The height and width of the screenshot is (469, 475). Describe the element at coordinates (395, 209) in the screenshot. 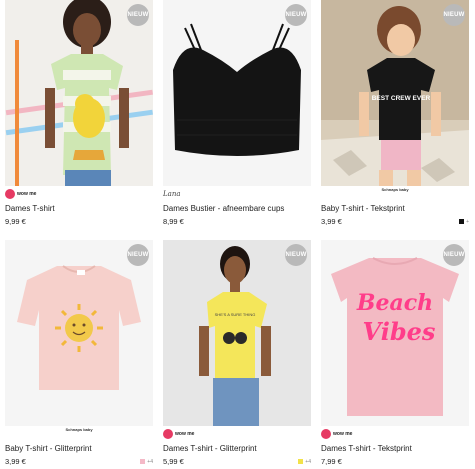

I see `product-name: Baby T-shirt - Tekstprint` at that location.